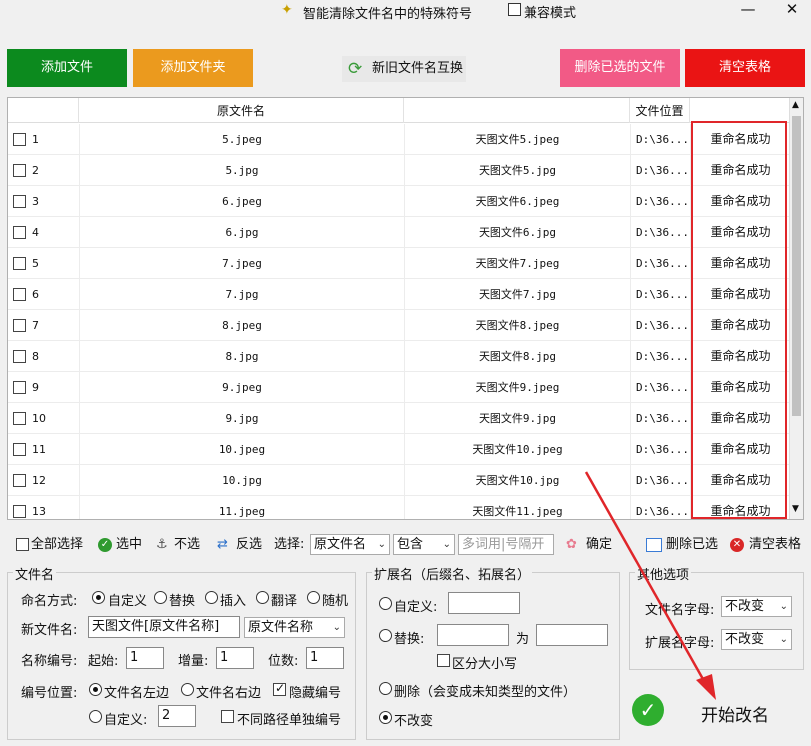  What do you see at coordinates (399, 418) in the screenshot?
I see `table-row: 10 9.jpg 天图文件9.jpg D:\36... 重命名成功` at bounding box center [399, 418].